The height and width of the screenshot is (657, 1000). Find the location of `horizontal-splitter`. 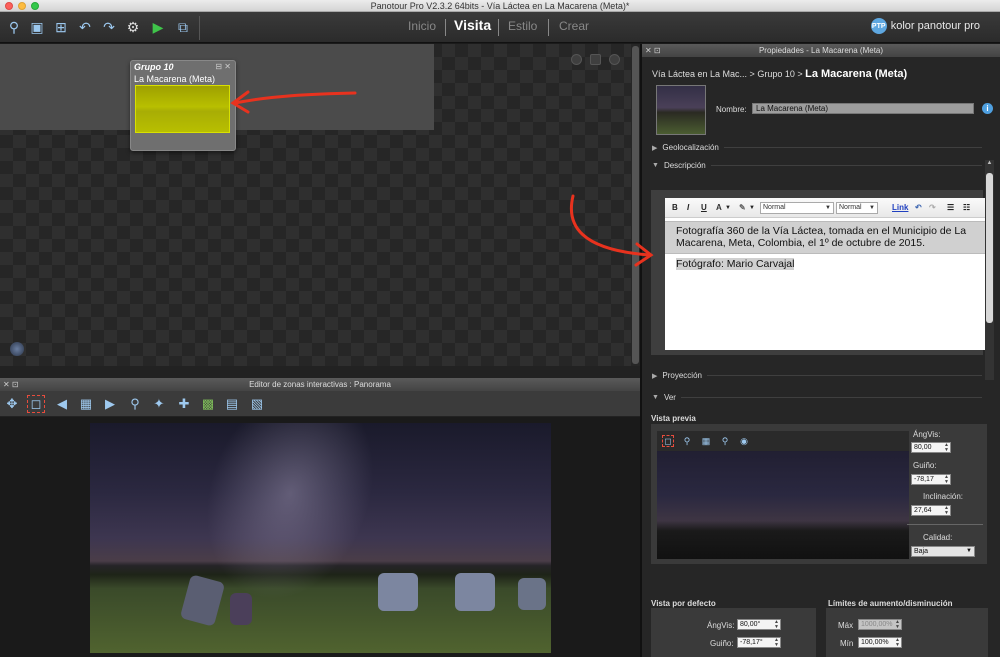

horizontal-splitter is located at coordinates (320, 372).